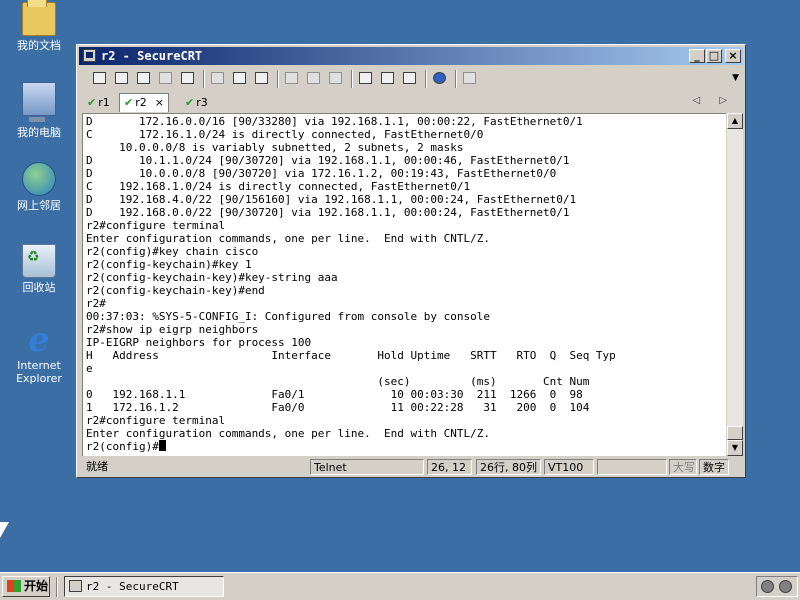 This screenshot has height=600, width=800. What do you see at coordinates (735, 448) in the screenshot?
I see `scroll-down-icon: ▼` at bounding box center [735, 448].